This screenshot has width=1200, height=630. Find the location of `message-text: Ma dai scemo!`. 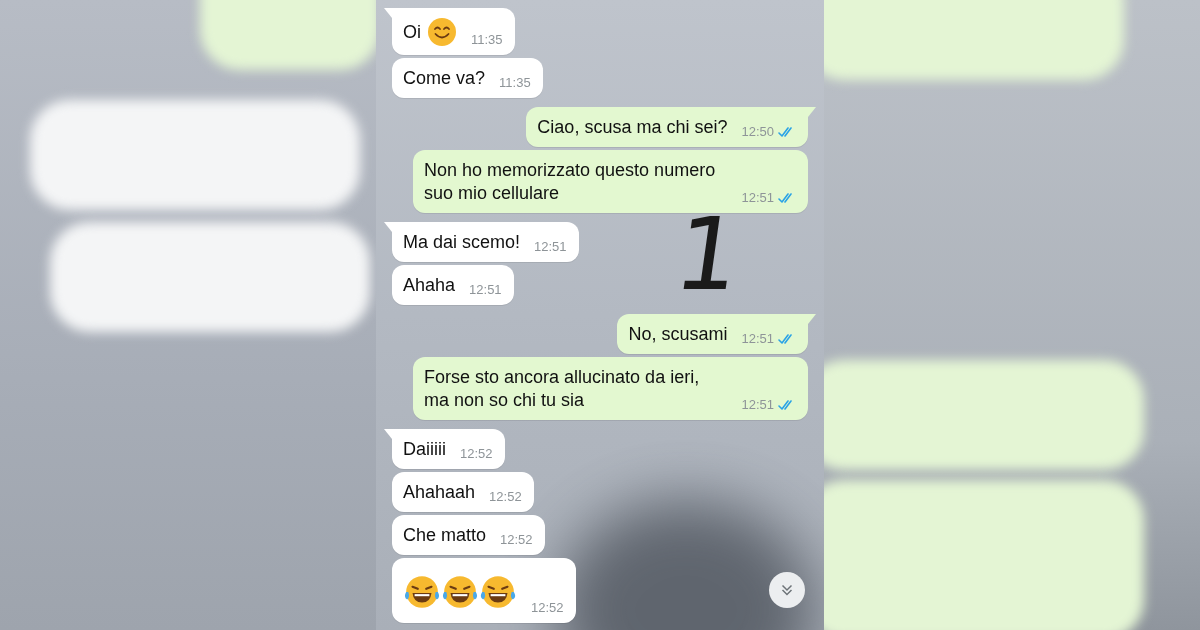

message-text: Ma dai scemo! is located at coordinates (462, 242).